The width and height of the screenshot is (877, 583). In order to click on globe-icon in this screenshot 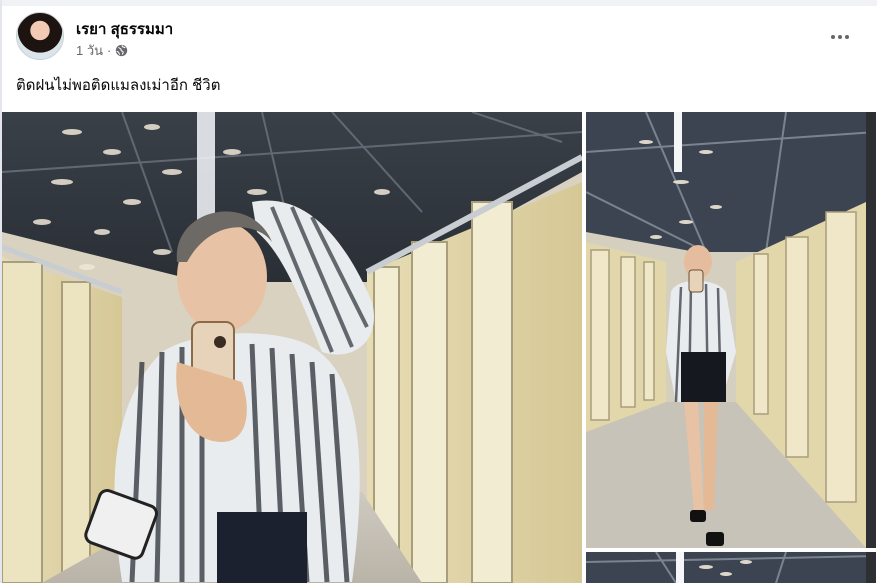, I will do `click(121, 50)`.